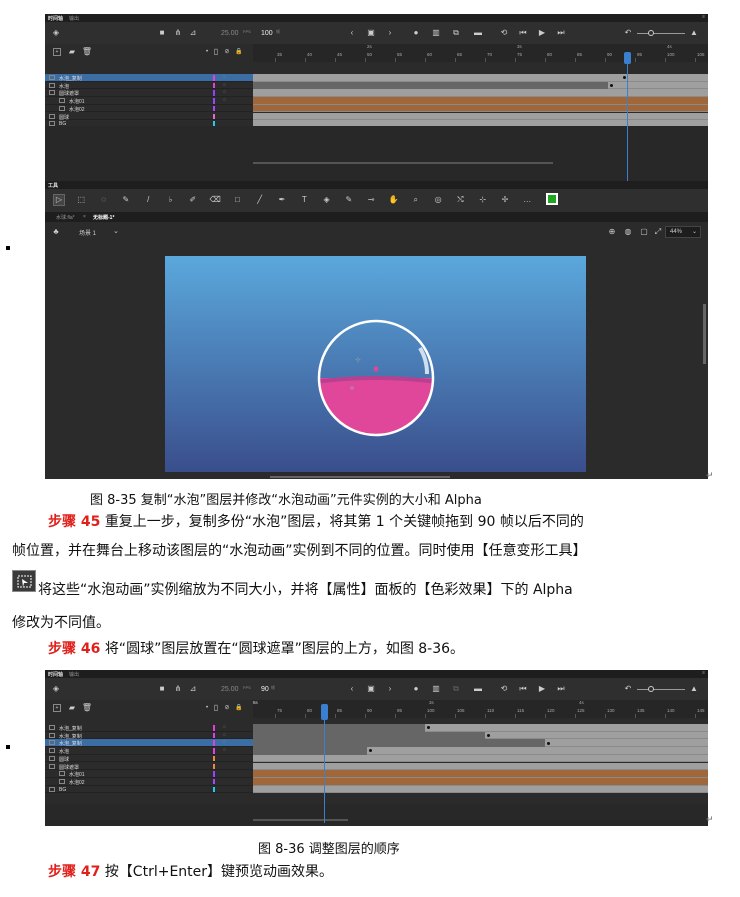 The image size is (740, 897). I want to click on playhead-line, so click(627, 117).